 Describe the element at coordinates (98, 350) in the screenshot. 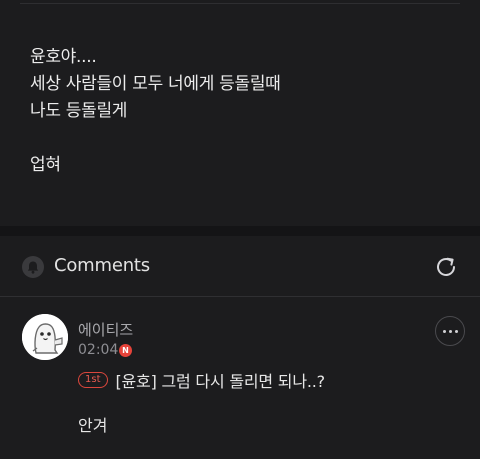

I see `comment-time: 02:04` at that location.